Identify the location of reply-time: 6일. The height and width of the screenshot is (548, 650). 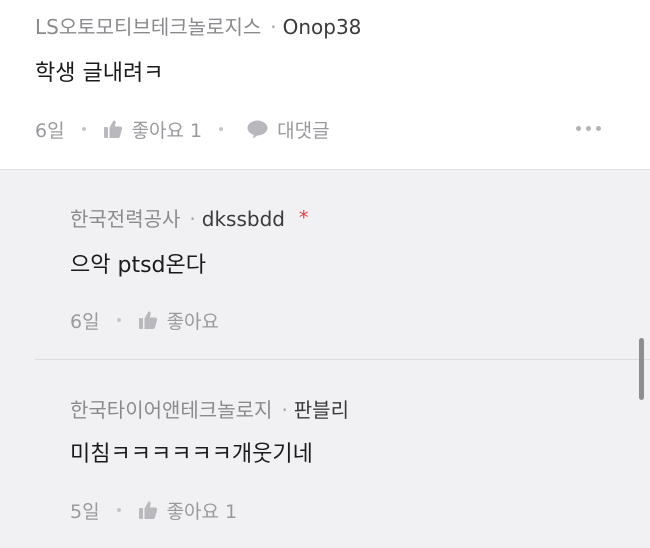
(85, 321).